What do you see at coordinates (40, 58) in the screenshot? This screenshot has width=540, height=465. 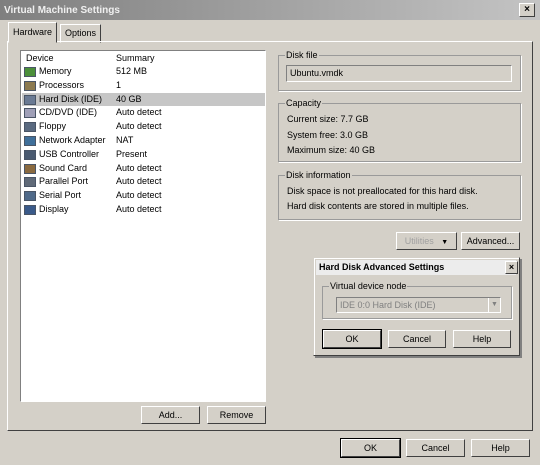 I see `column-header-device: Device` at bounding box center [40, 58].